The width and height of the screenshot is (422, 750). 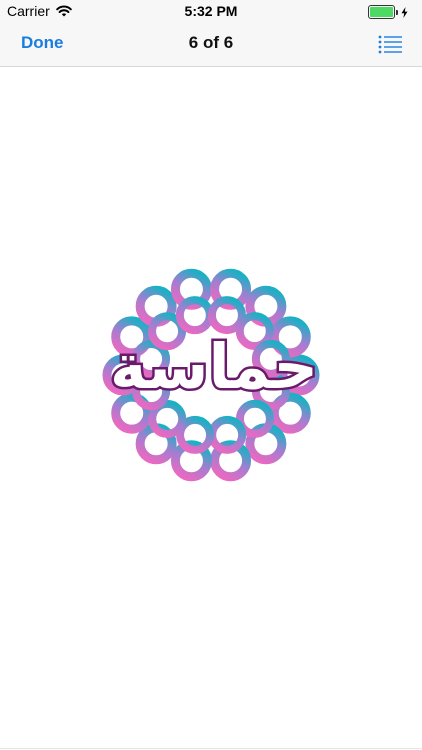 What do you see at coordinates (211, 748) in the screenshot?
I see `bottom-divider` at bounding box center [211, 748].